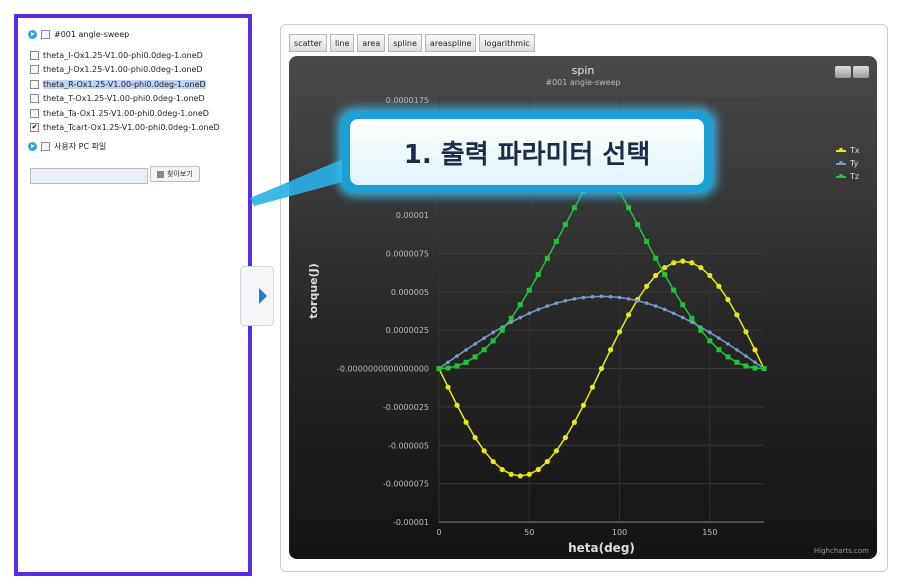  I want to click on legend-item: Tx, so click(848, 150).